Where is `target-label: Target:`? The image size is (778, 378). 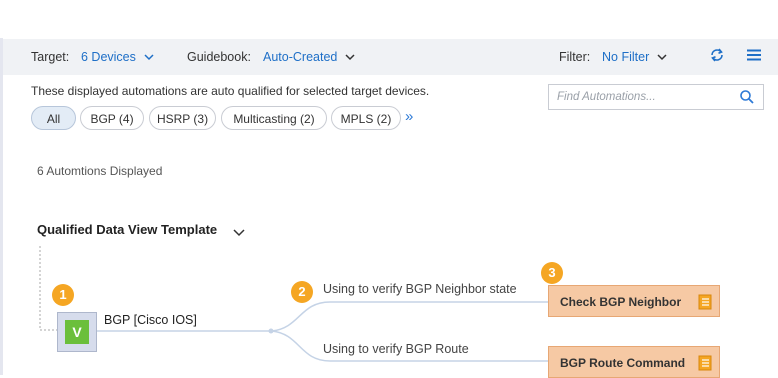 target-label: Target: is located at coordinates (50, 57).